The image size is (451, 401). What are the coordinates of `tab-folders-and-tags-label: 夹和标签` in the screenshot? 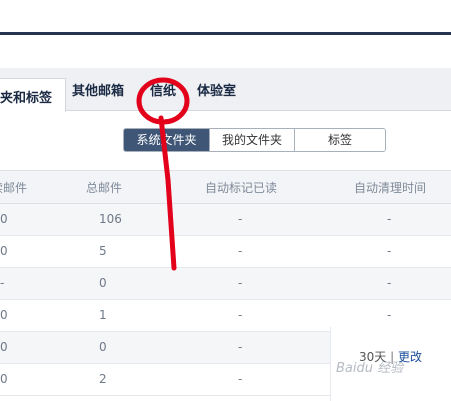 It's located at (26, 98).